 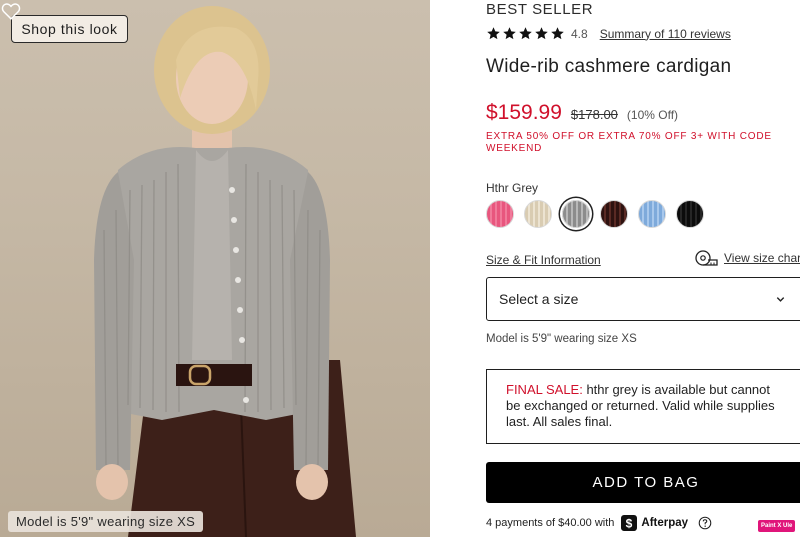 What do you see at coordinates (561, 339) in the screenshot?
I see `model-size-info: Model is 5'9" wearing size XS` at bounding box center [561, 339].